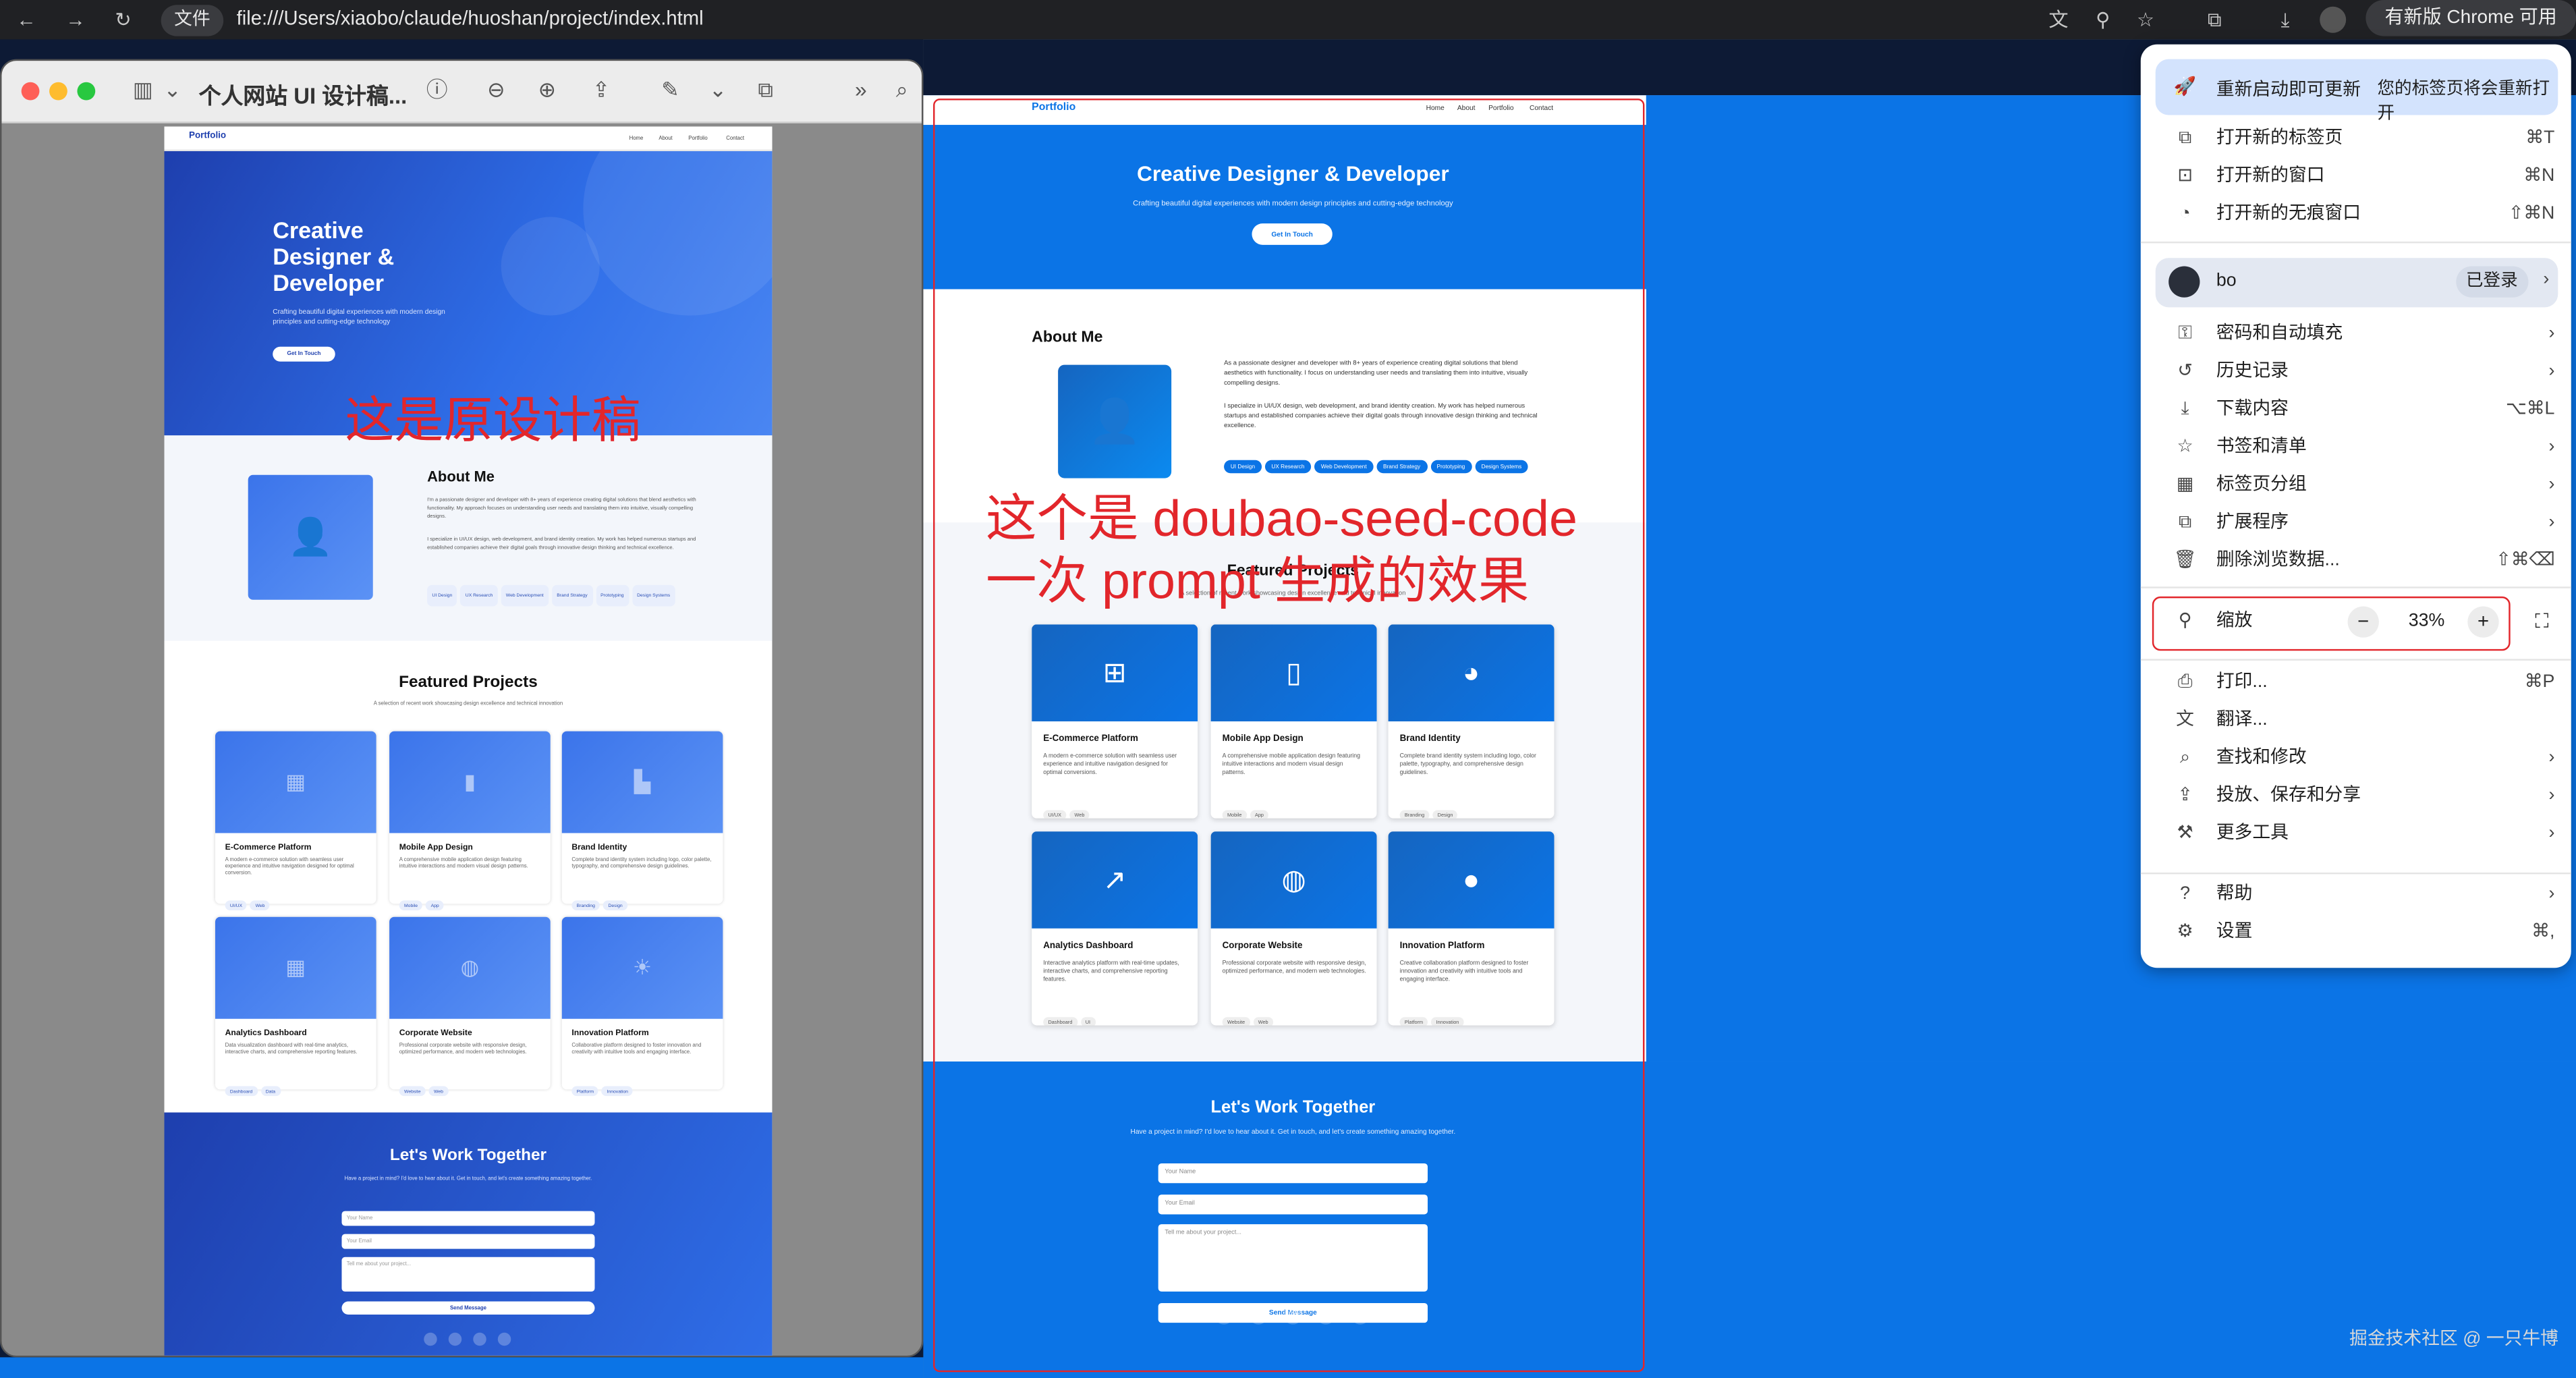 The width and height of the screenshot is (2576, 1378). What do you see at coordinates (642, 782) in the screenshot?
I see `orig-project-icon: ▙` at bounding box center [642, 782].